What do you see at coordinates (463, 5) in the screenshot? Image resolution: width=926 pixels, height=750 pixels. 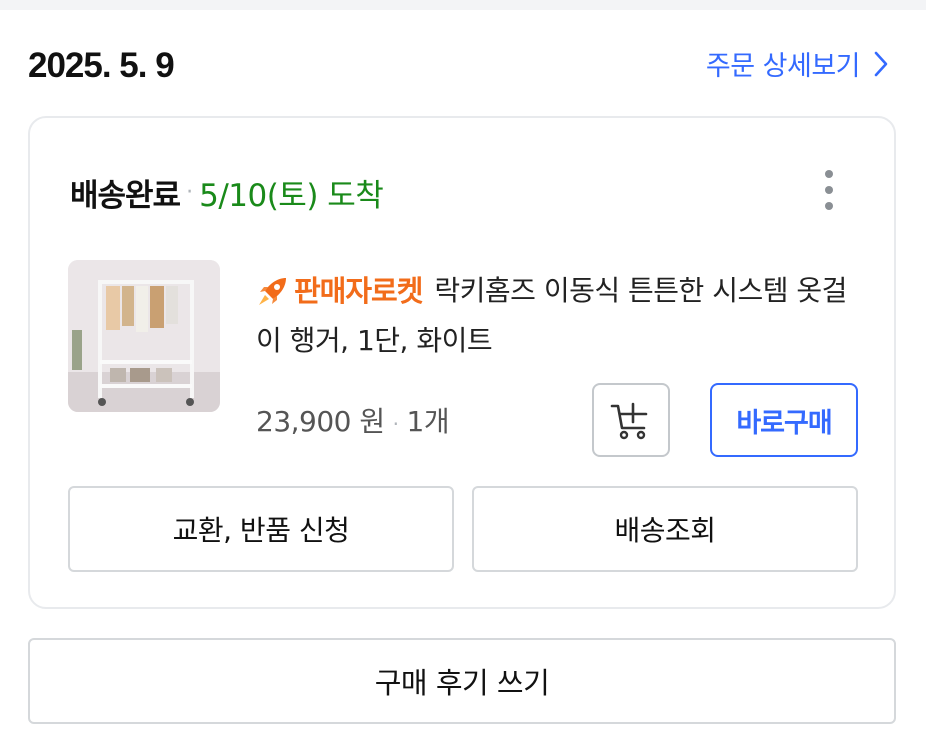 I see `top-divider-strip` at bounding box center [463, 5].